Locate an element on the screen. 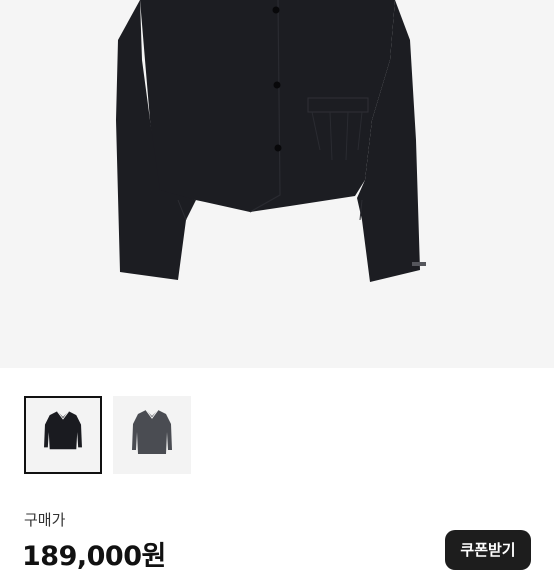 This screenshot has height=573, width=554. thumbnail-black is located at coordinates (63, 435).